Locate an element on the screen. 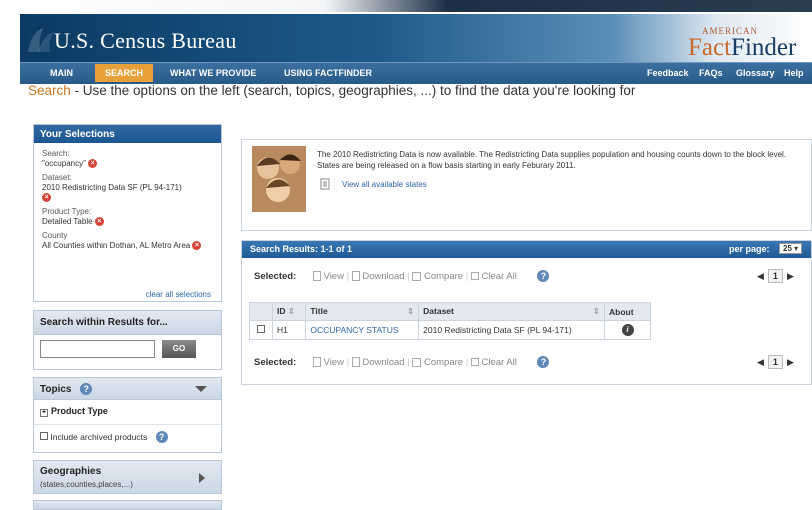  selected-label: Selected: is located at coordinates (275, 276).